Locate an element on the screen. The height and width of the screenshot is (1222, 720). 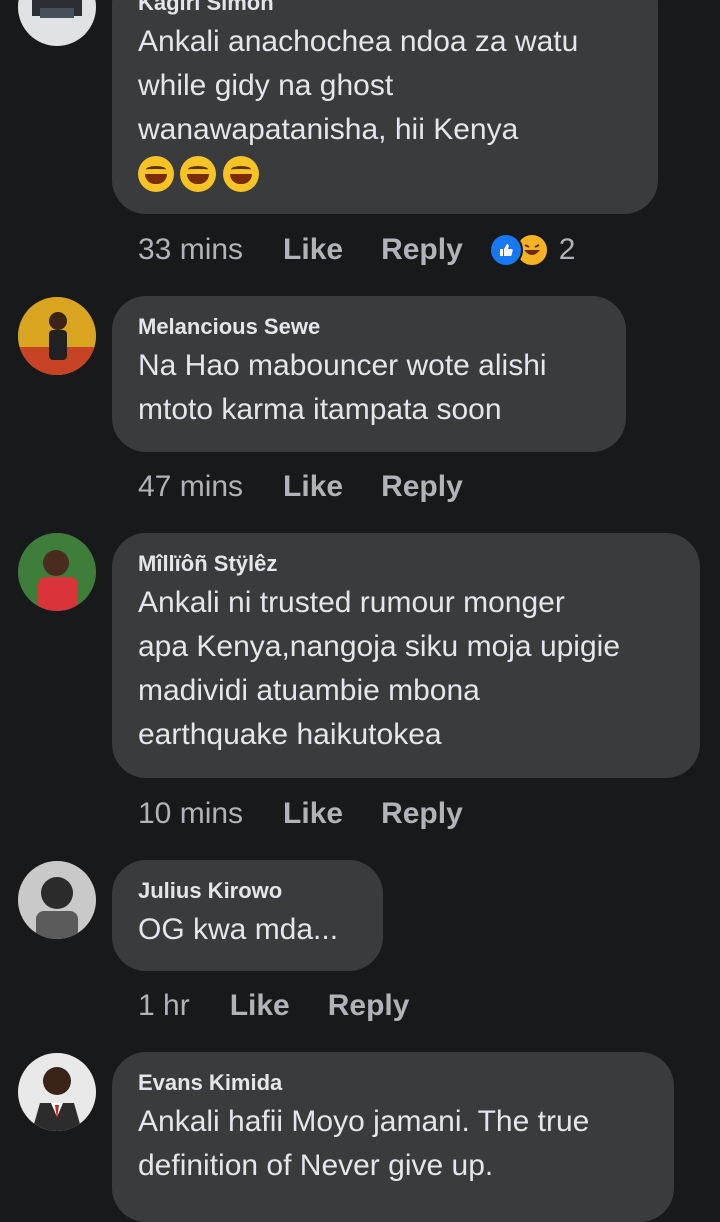
like-icon is located at coordinates (505, 250).